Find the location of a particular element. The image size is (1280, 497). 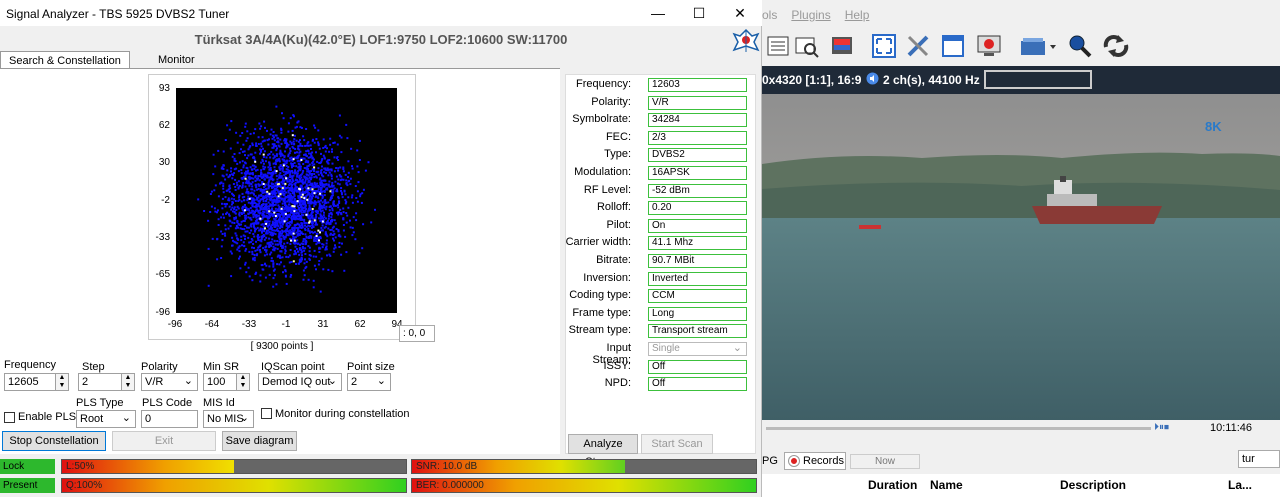

frequency-spinner: ▲ ▼ is located at coordinates (62, 382).